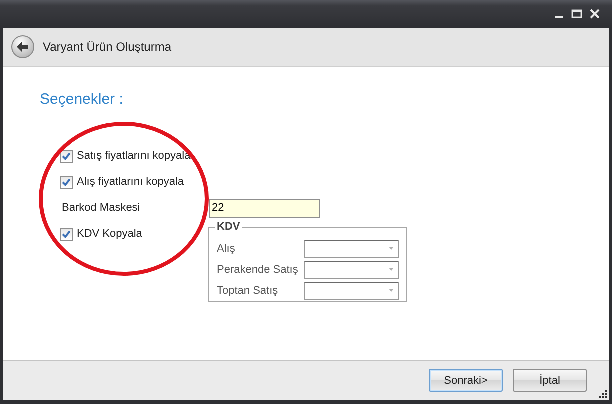 Image resolution: width=612 pixels, height=404 pixels. I want to click on field-label: Alış, so click(226, 248).